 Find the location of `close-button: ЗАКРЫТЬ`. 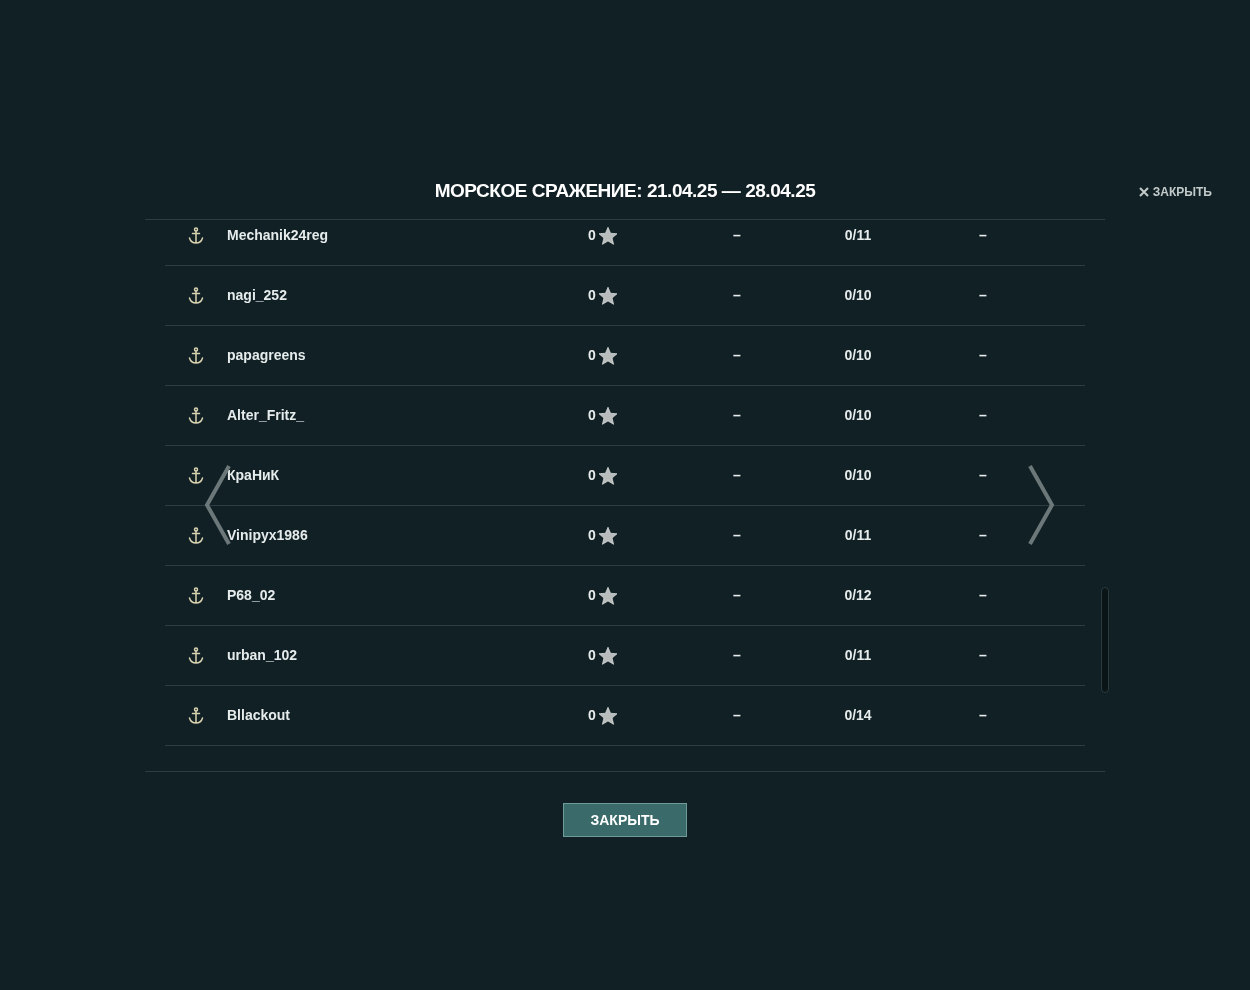

close-button: ЗАКРЫТЬ is located at coordinates (625, 820).